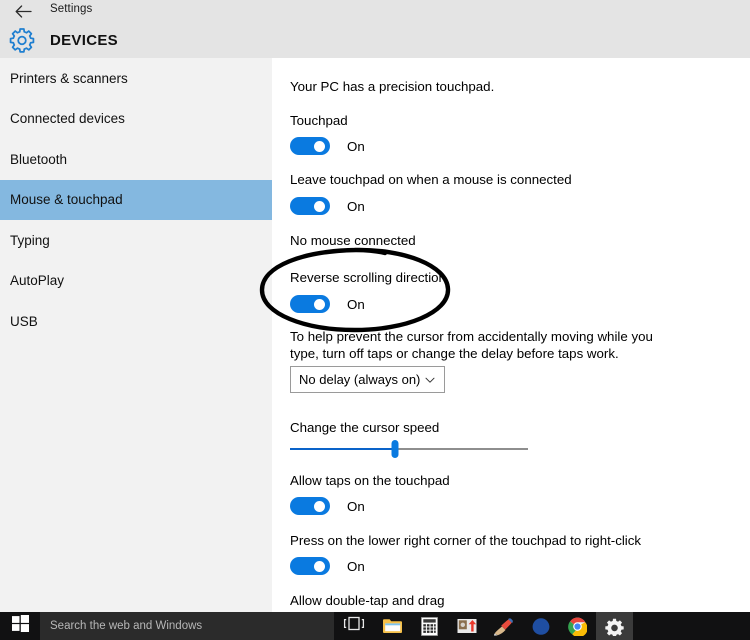  What do you see at coordinates (356, 304) in the screenshot?
I see `reverse-scrolling-state: On` at bounding box center [356, 304].